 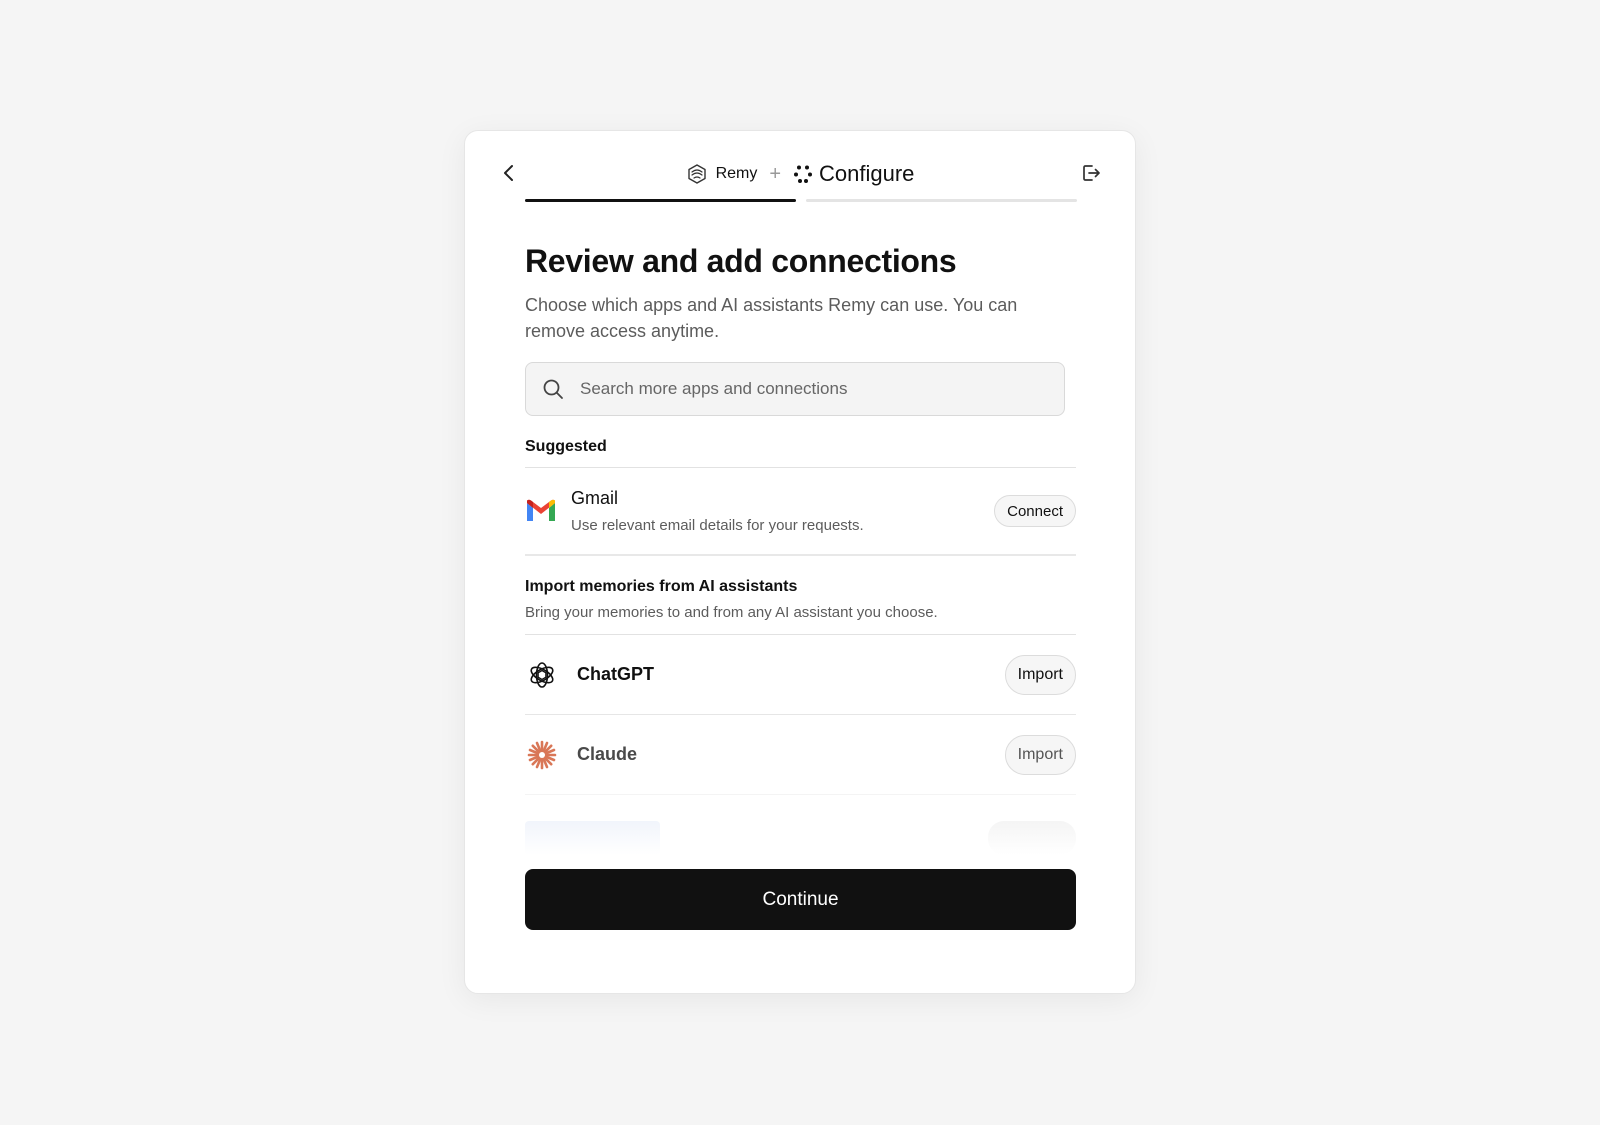 I want to click on import-chatgpt-button: Import, so click(x=1040, y=674).